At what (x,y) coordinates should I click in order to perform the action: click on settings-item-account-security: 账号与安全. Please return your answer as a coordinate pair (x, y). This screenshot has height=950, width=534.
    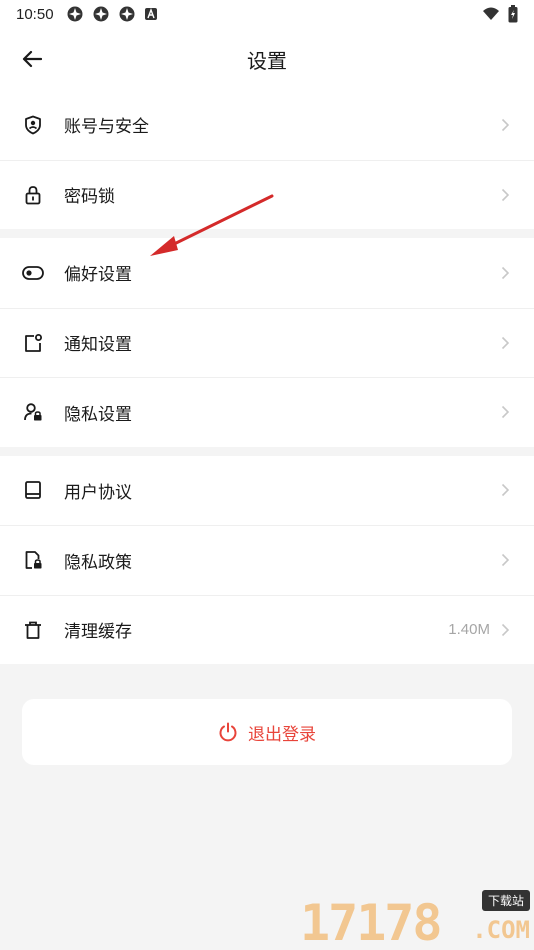
    Looking at the image, I should click on (267, 125).